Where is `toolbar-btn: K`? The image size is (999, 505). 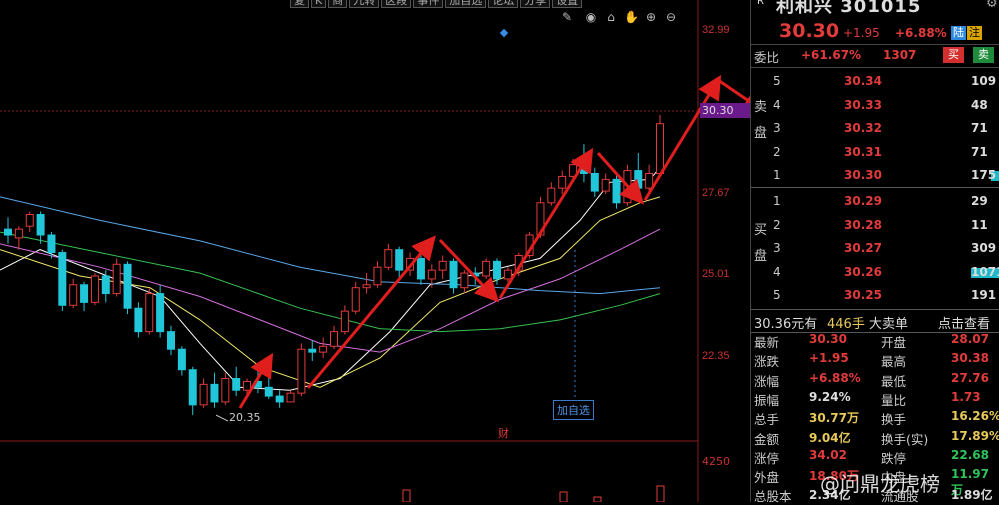 toolbar-btn: K is located at coordinates (319, 4).